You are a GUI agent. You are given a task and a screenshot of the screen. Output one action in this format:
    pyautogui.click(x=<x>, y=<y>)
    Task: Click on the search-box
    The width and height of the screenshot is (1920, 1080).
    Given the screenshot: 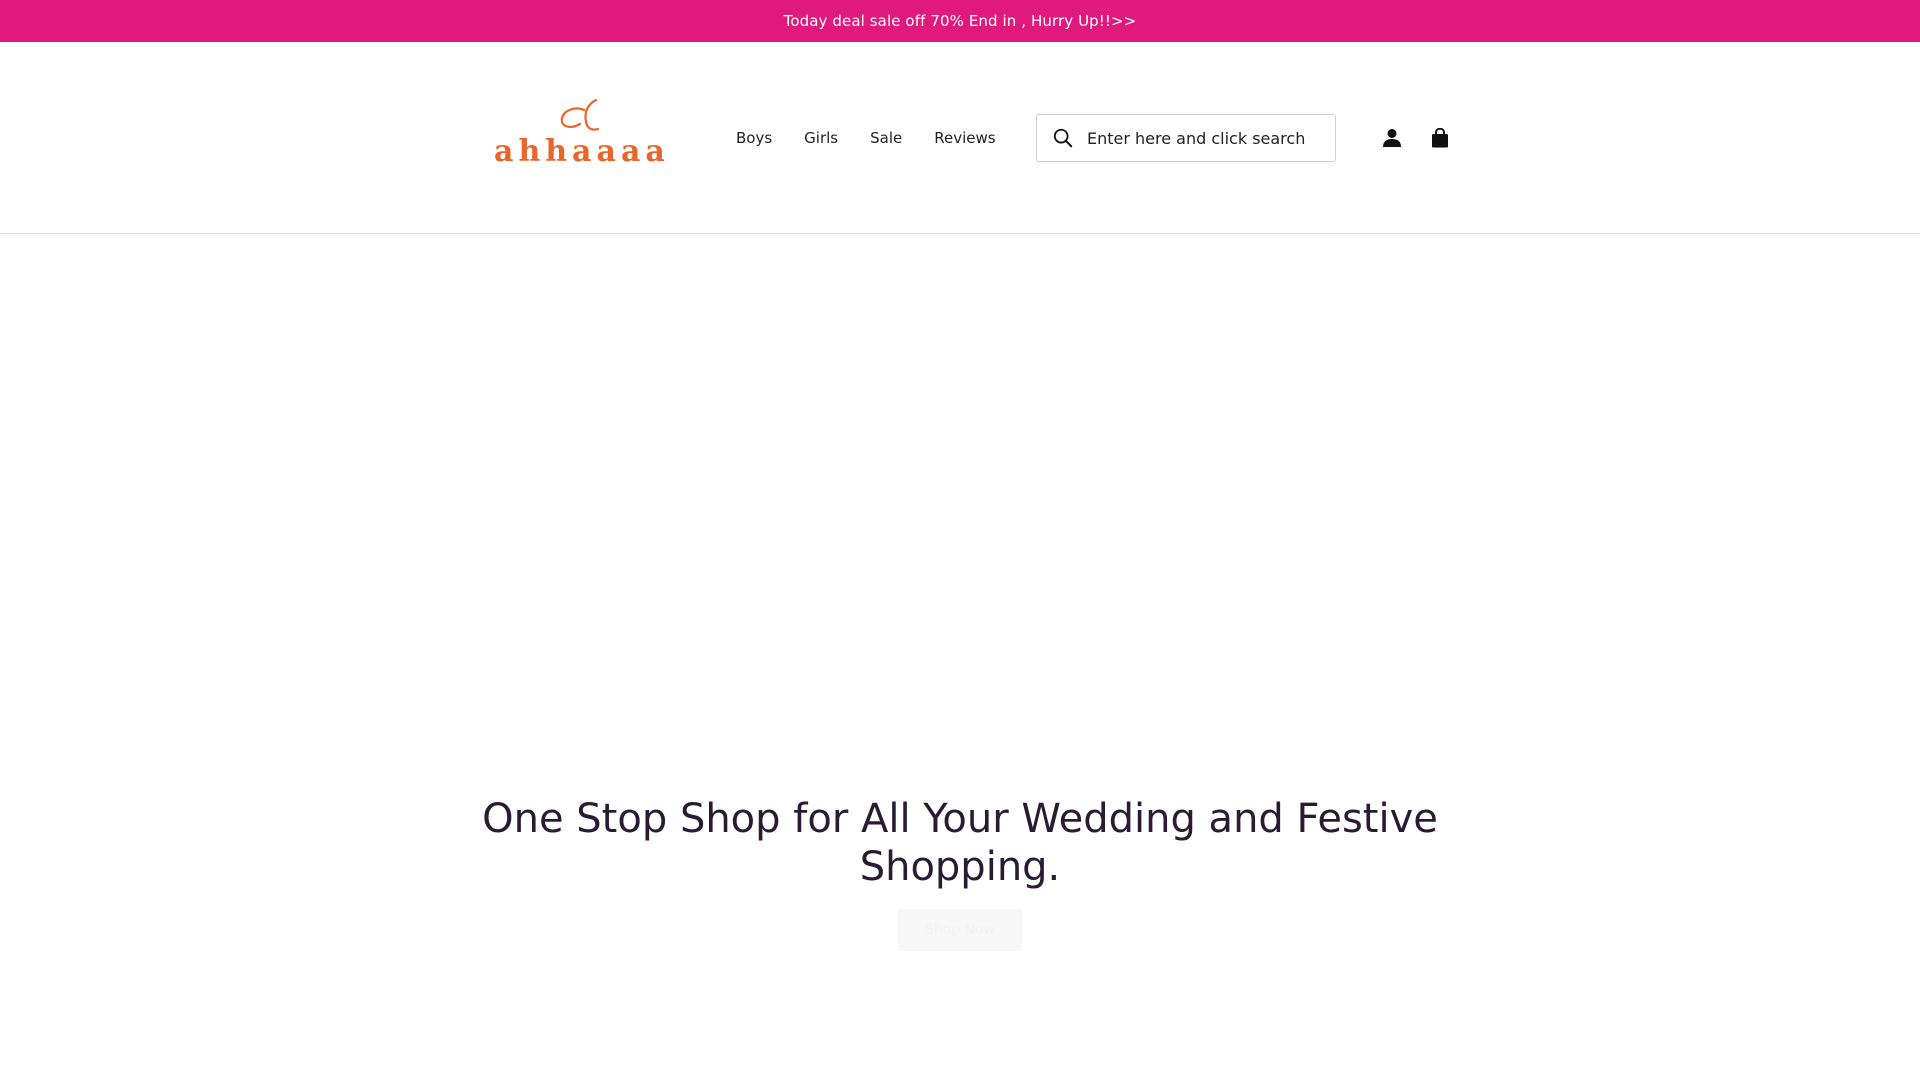 What is the action you would take?
    pyautogui.click(x=1186, y=138)
    